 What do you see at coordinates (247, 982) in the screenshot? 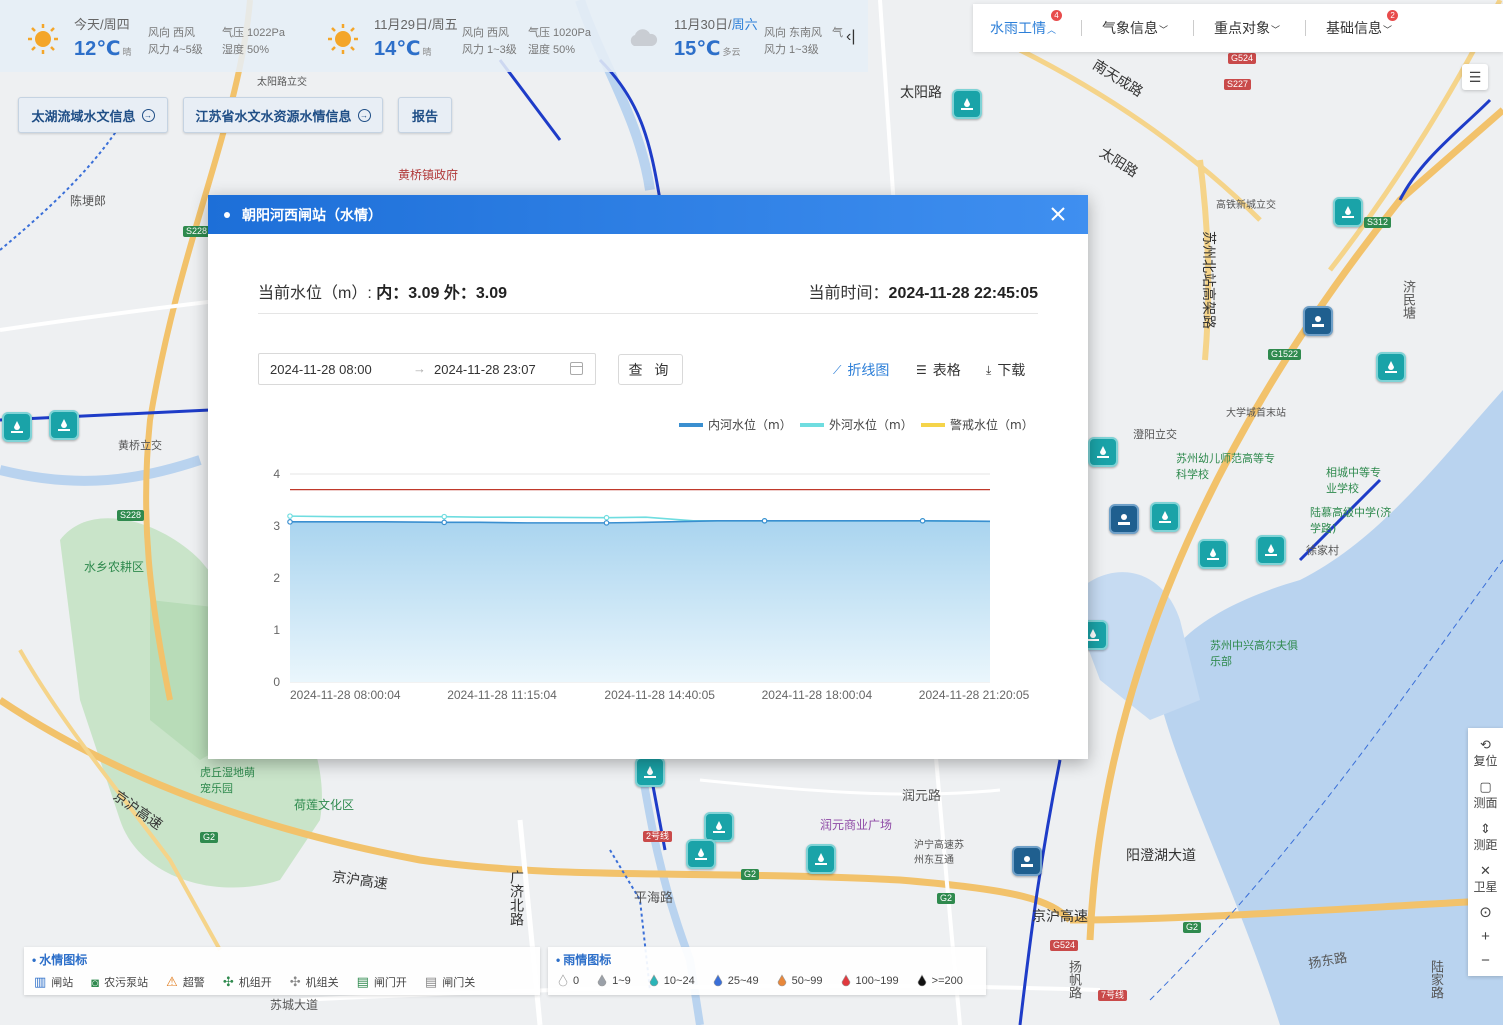
I see `legend-item: ✣ 机组开` at bounding box center [247, 982].